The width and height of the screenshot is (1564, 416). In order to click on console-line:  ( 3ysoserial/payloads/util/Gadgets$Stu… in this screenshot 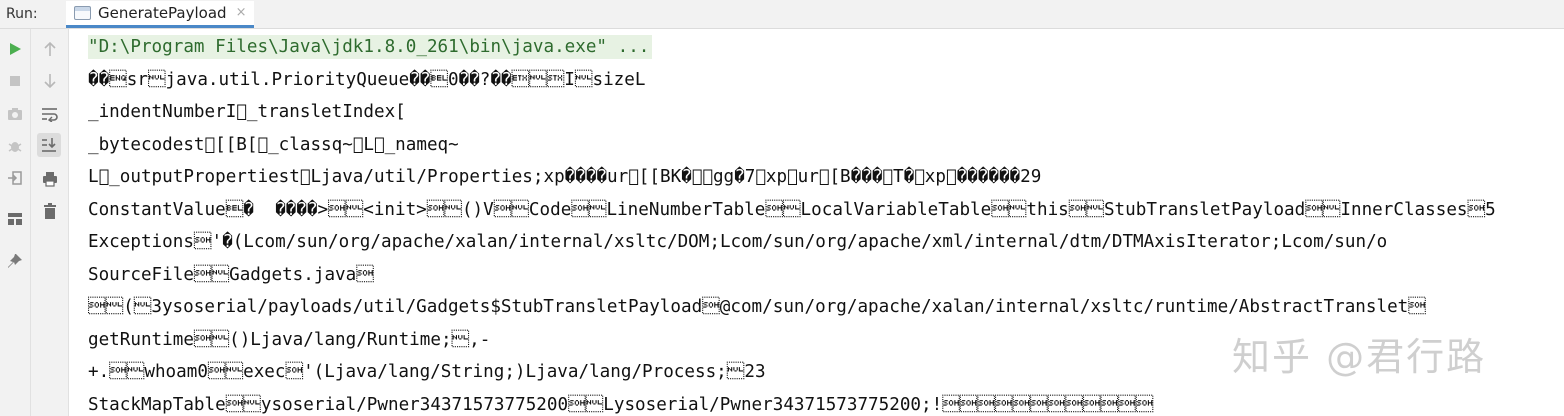, I will do `click(757, 307)`.